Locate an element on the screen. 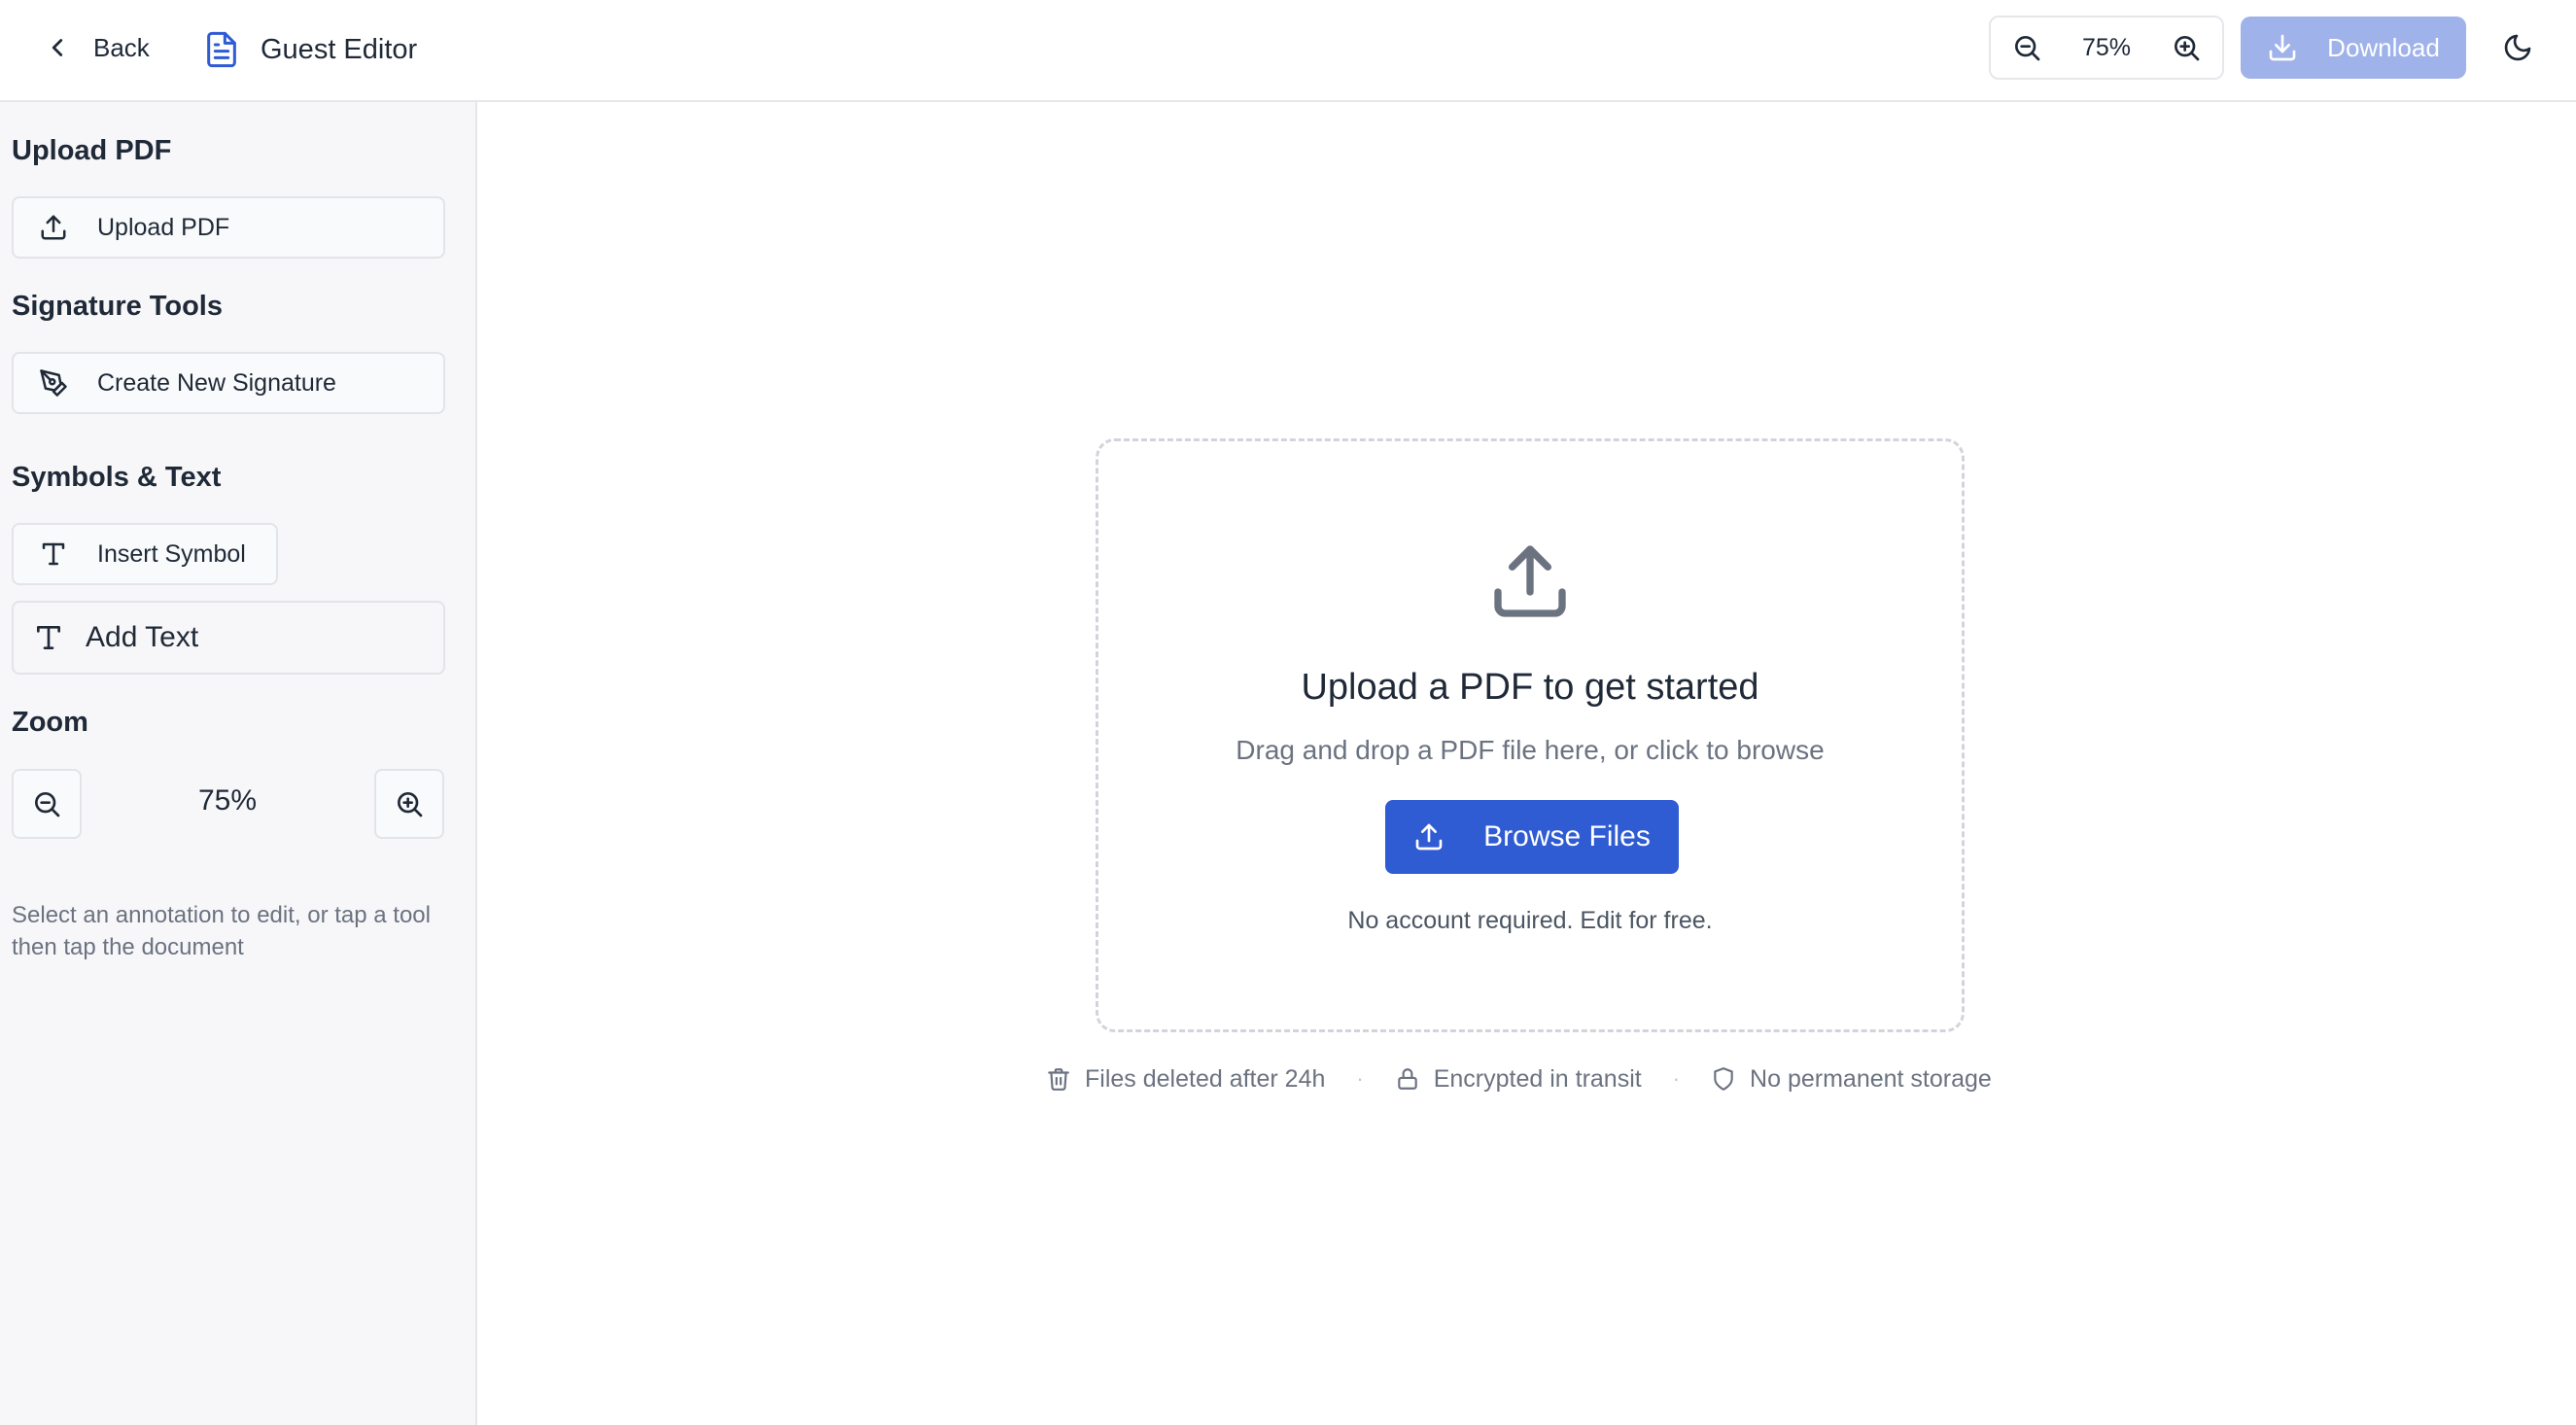 The width and height of the screenshot is (2576, 1425). insert-symbol-button: Insert Symbol is located at coordinates (145, 554).